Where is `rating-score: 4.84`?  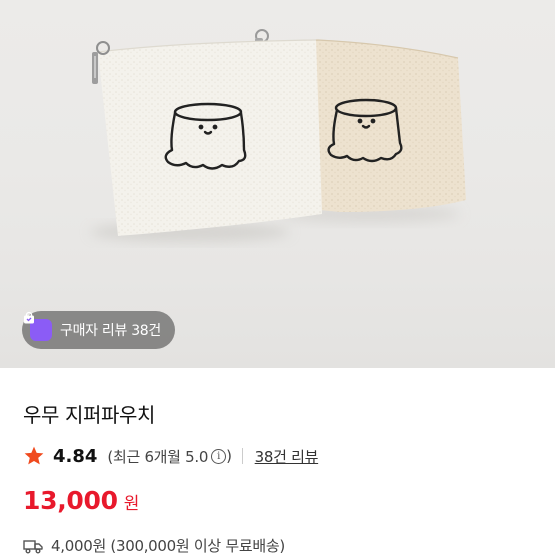 rating-score: 4.84 is located at coordinates (75, 456).